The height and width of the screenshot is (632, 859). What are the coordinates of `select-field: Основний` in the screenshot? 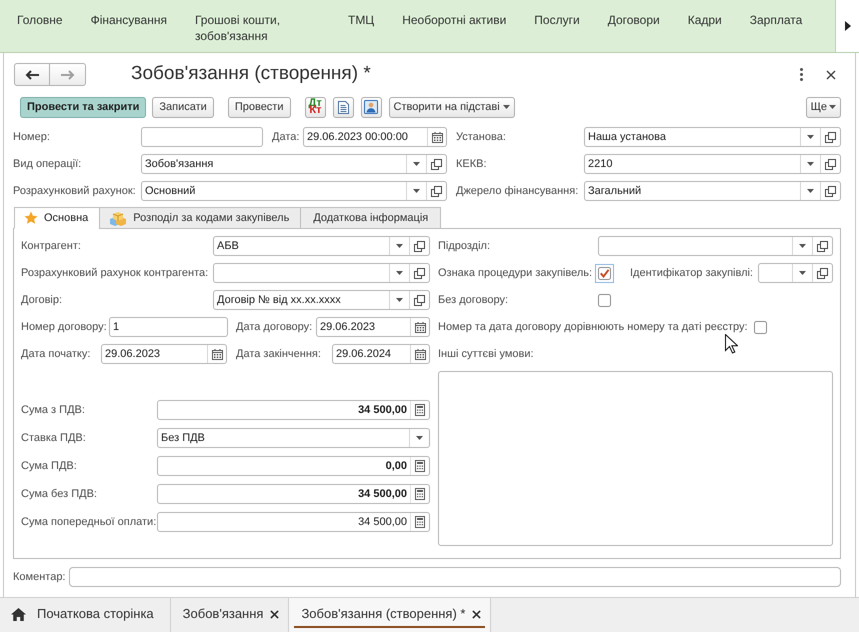 It's located at (294, 191).